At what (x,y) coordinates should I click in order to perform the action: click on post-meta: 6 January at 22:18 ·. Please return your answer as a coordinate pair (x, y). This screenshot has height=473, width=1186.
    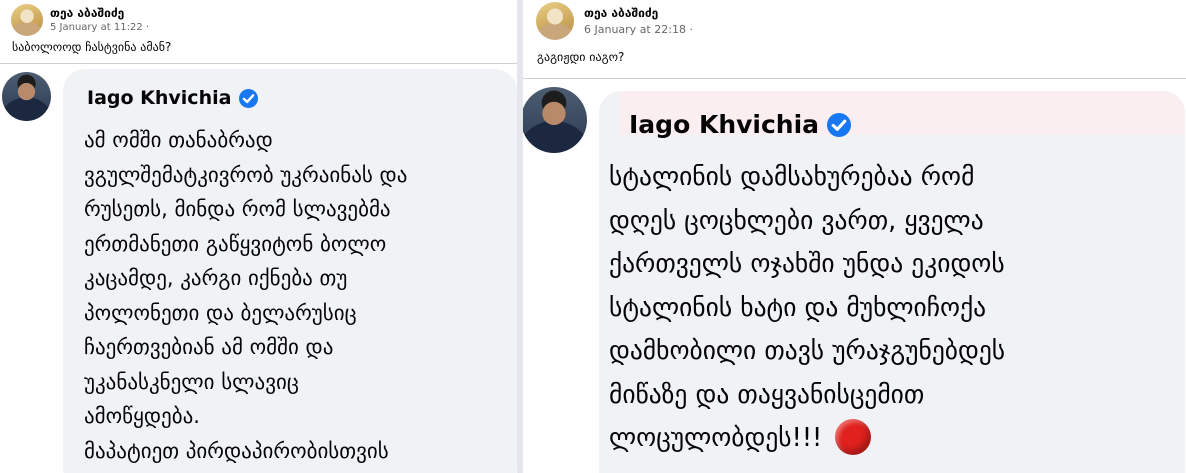
    Looking at the image, I should click on (638, 30).